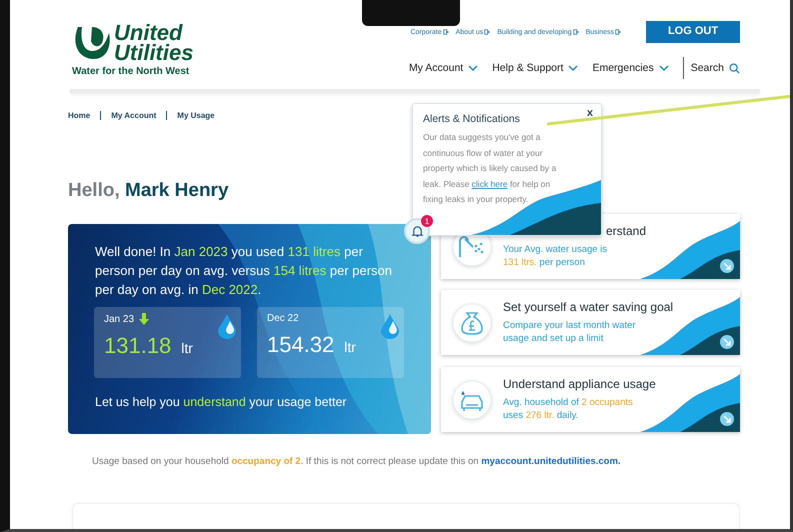  Describe the element at coordinates (555, 256) in the screenshot. I see `card-text: Your Avg. water usage is 131 ltrs. per person` at that location.